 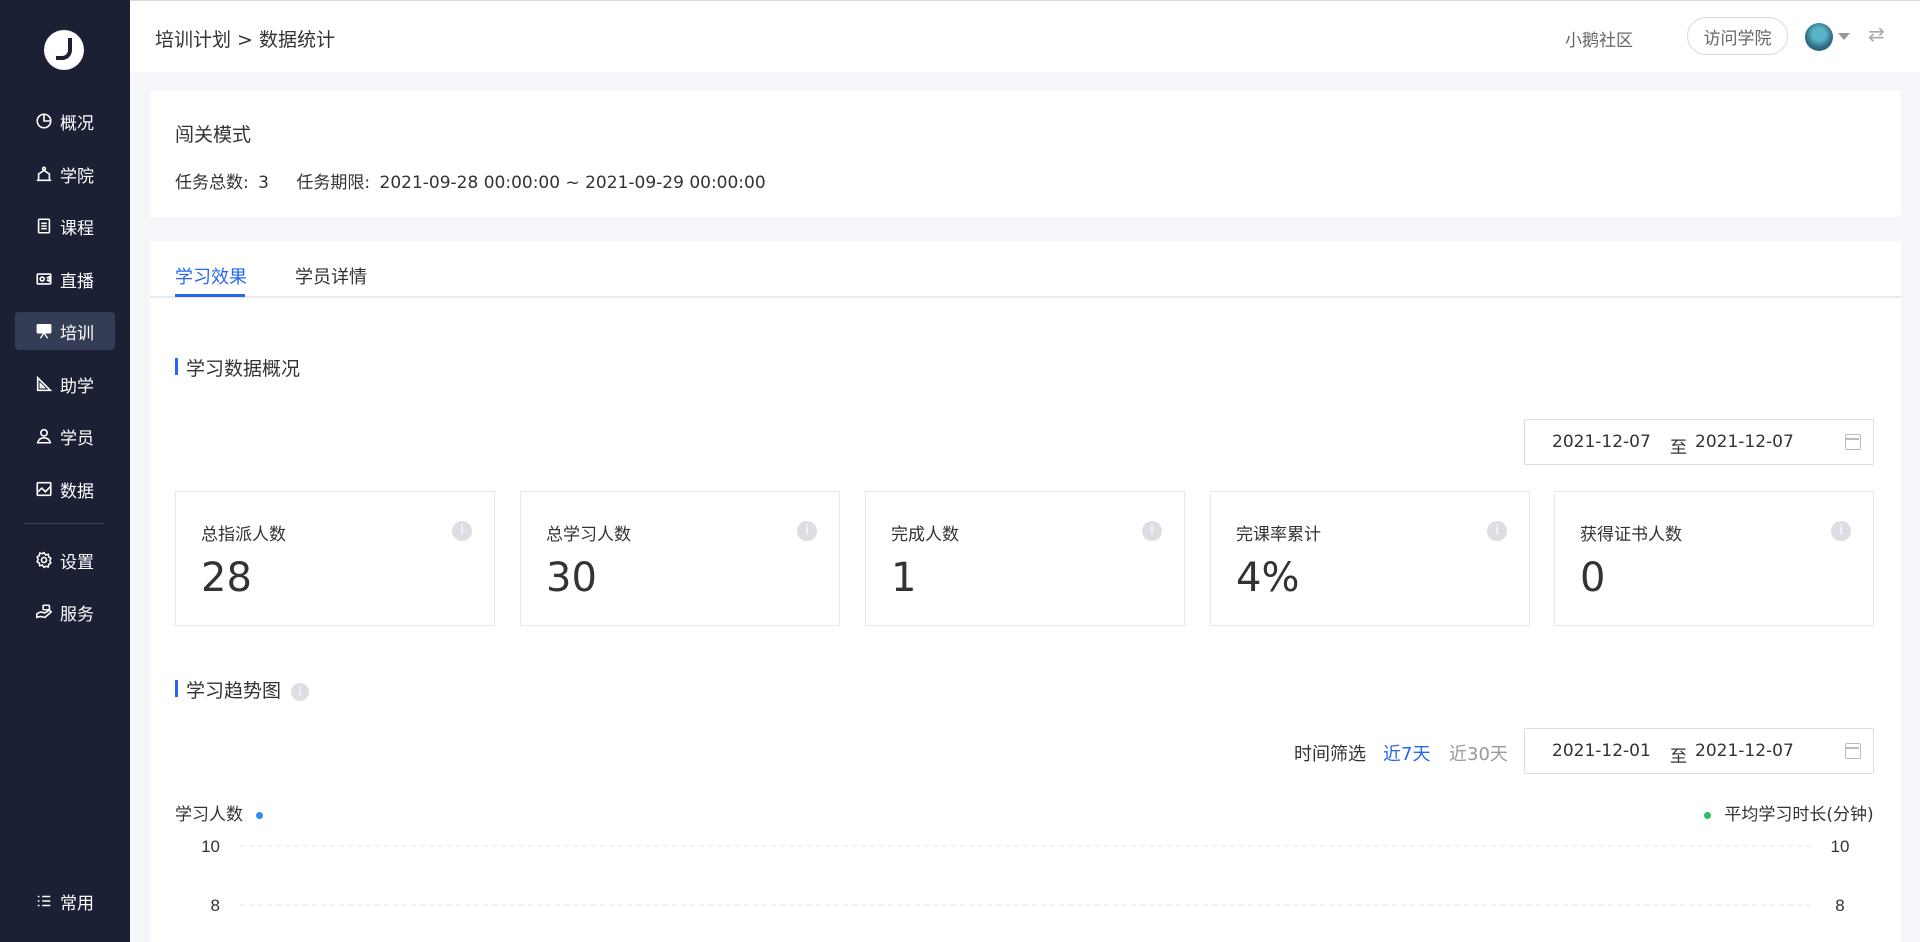 I want to click on legend-dot-blue, so click(x=260, y=815).